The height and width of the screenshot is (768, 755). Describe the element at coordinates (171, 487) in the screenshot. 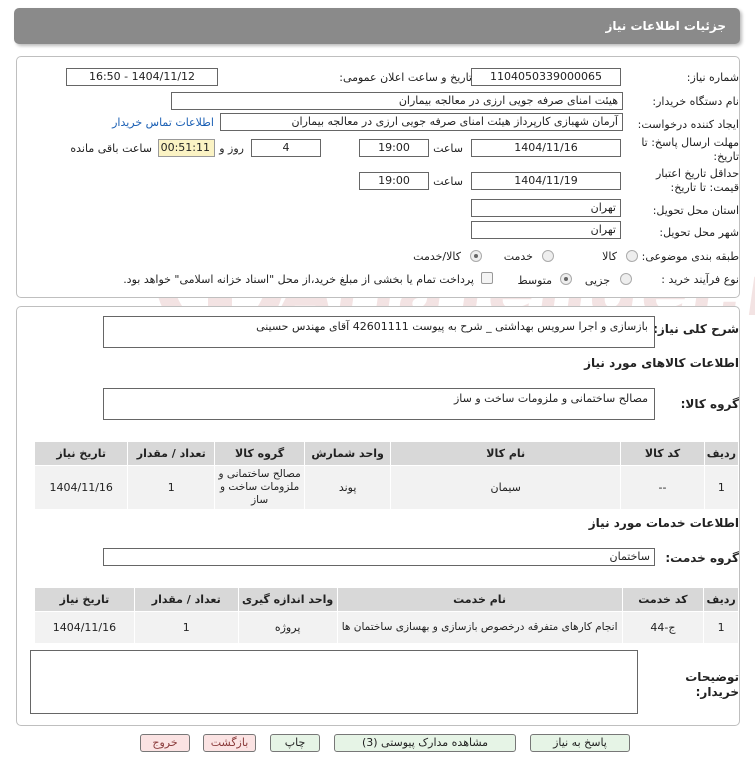

I see `goods-cell-qty: 1` at that location.